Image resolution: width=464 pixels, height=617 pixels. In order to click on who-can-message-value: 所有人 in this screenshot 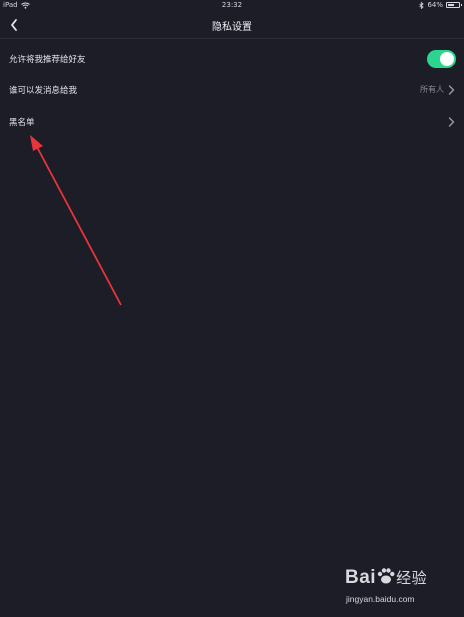, I will do `click(432, 89)`.